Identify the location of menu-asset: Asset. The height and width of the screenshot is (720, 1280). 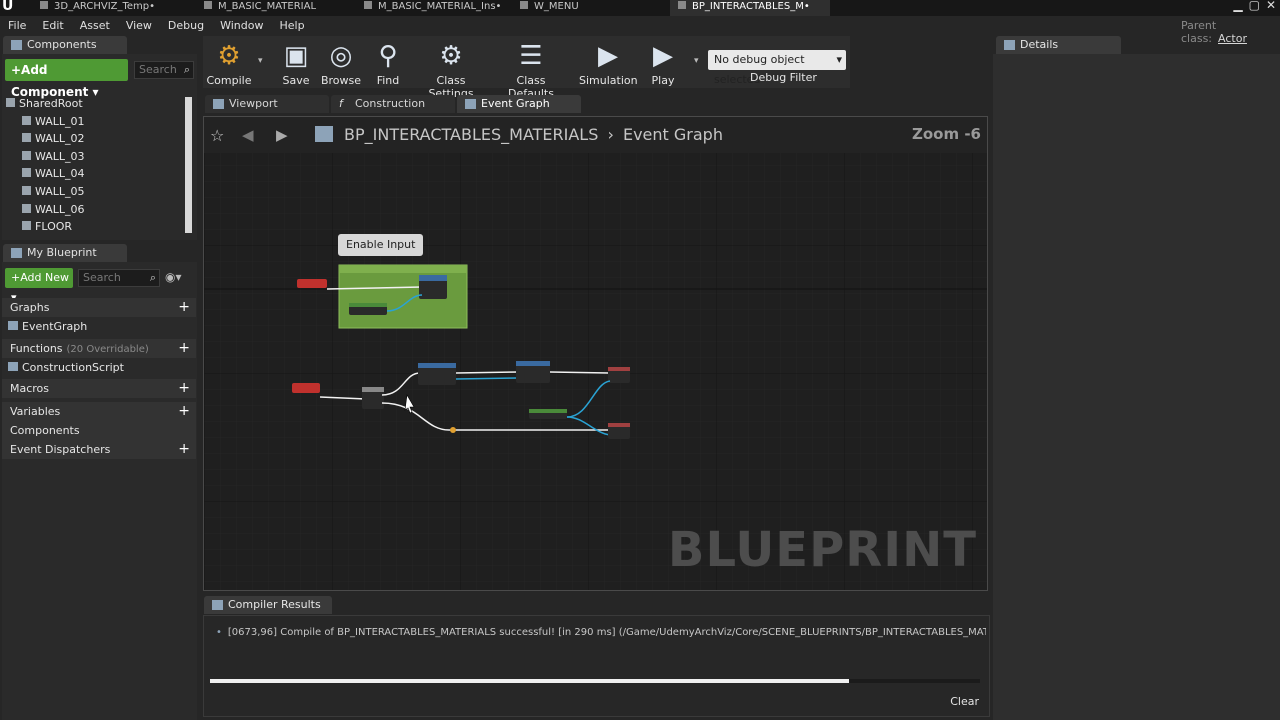
(95, 26).